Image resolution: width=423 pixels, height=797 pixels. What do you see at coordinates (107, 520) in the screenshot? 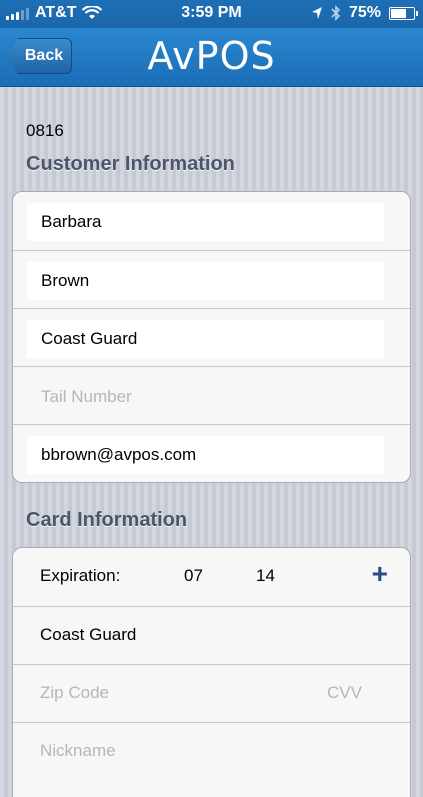
I see `card-information-heading: Card Information` at bounding box center [107, 520].